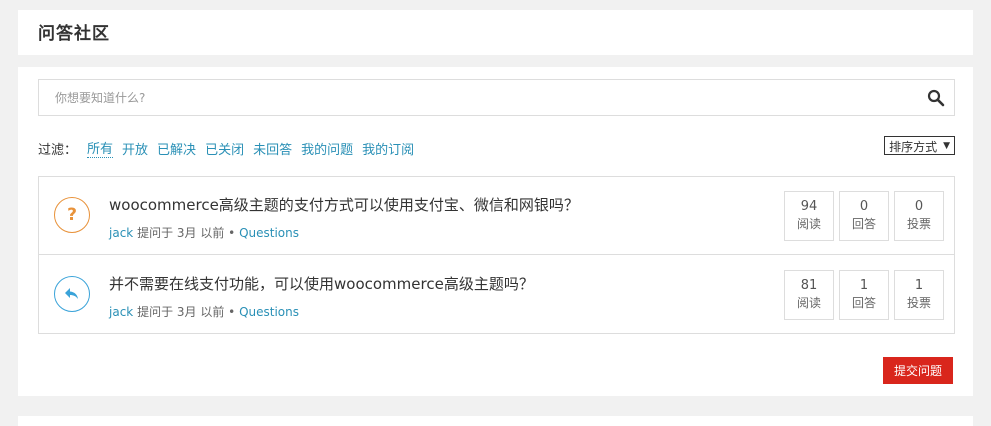 This screenshot has width=991, height=426. Describe the element at coordinates (913, 146) in the screenshot. I see `sort-label: 排序方式` at that location.